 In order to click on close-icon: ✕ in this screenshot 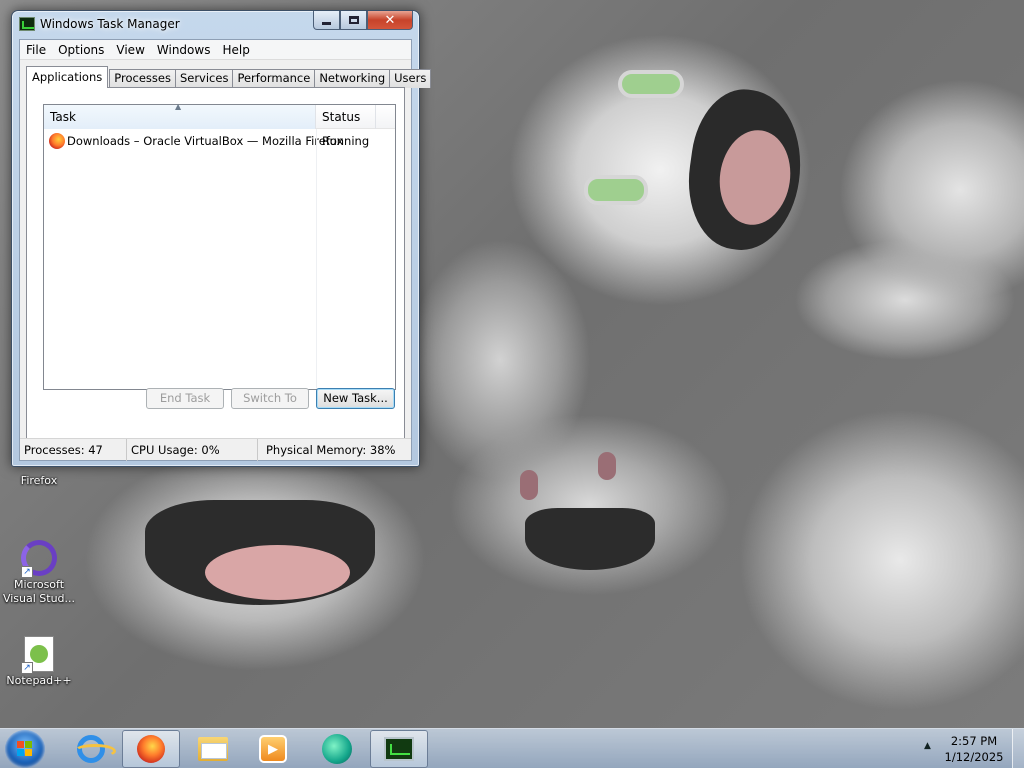, I will do `click(390, 20)`.